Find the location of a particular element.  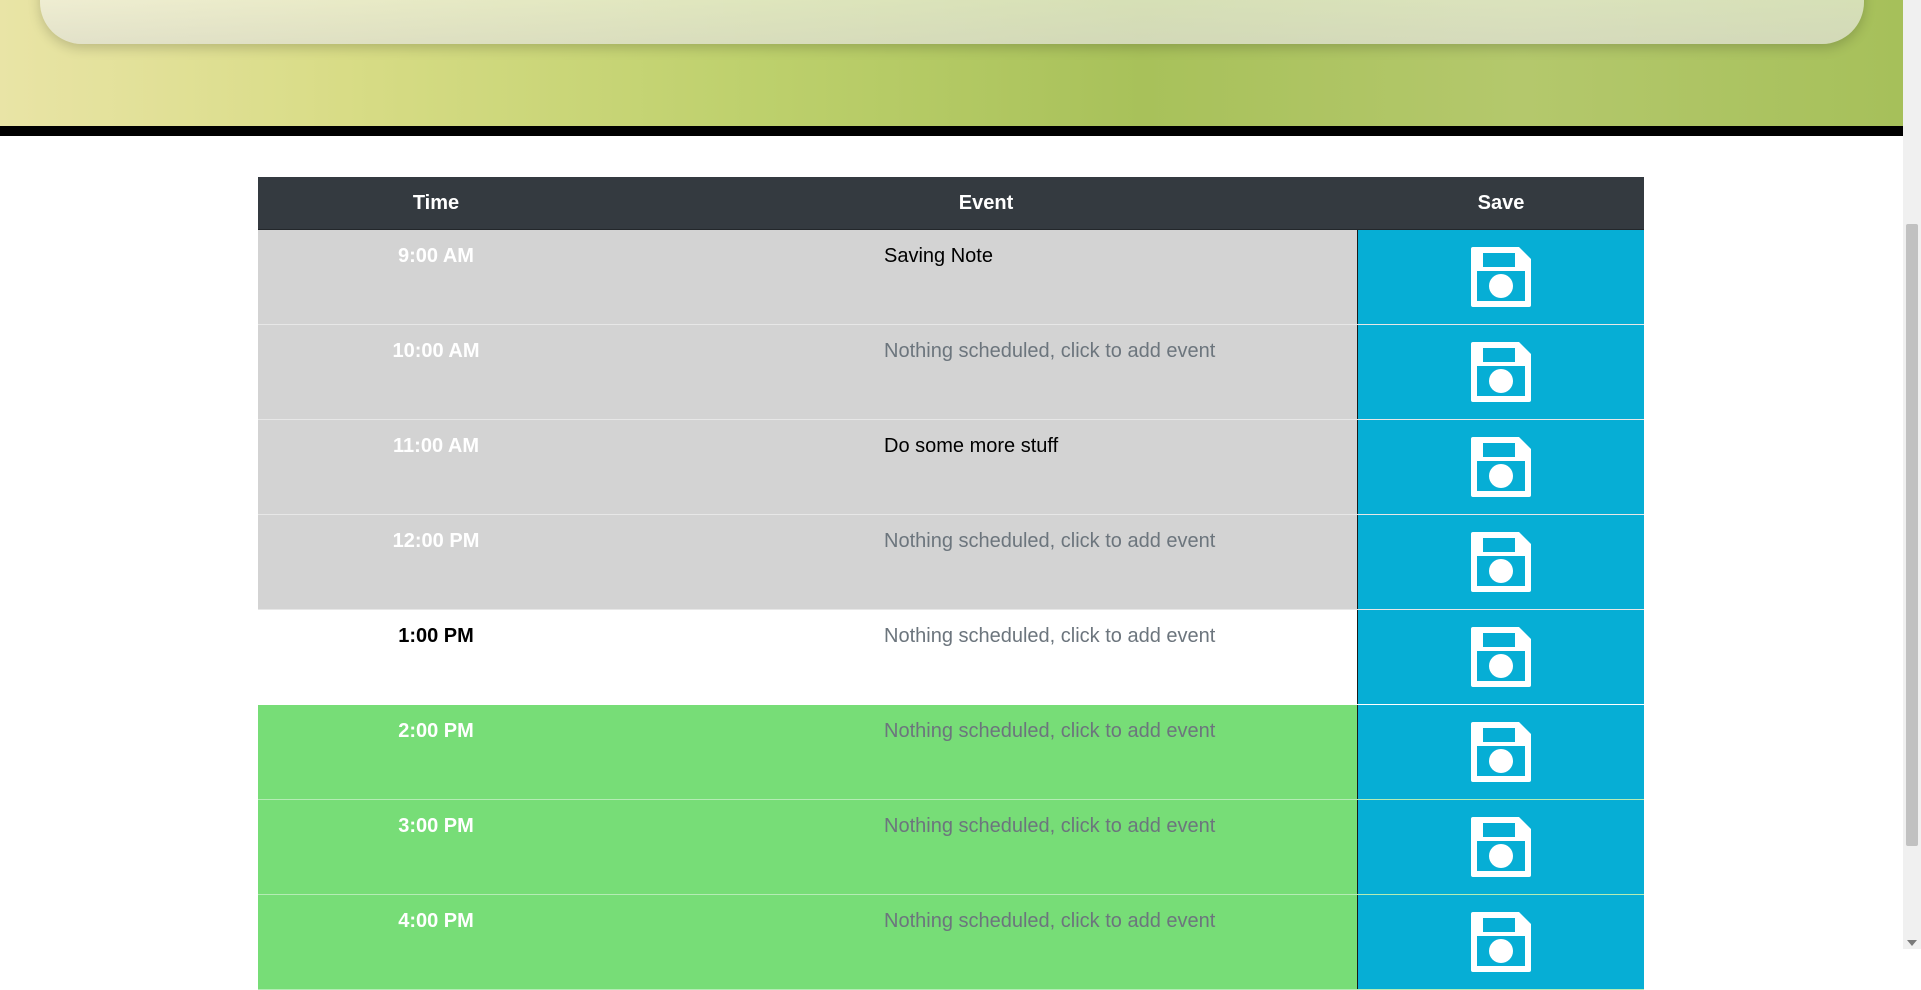

scrollbar-thumb is located at coordinates (1912, 535).